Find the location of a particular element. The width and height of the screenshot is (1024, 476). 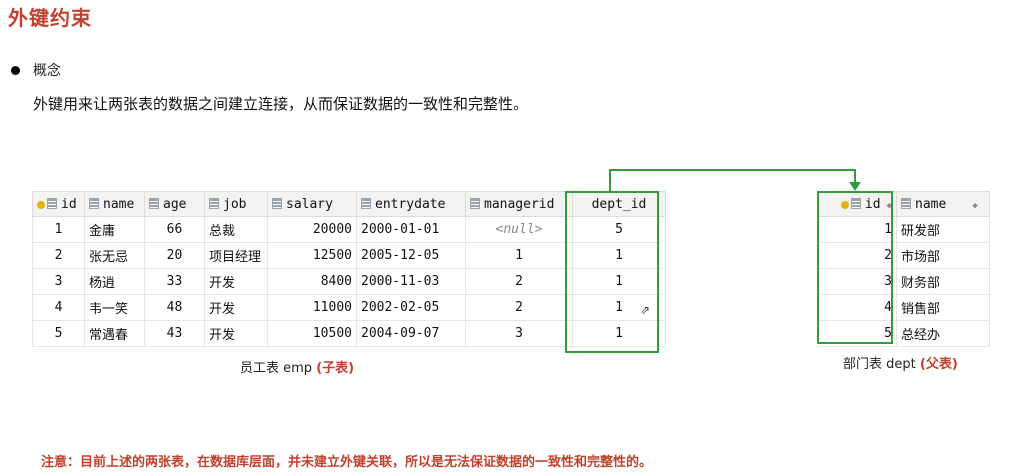

slide-title: 外键约束 is located at coordinates (50, 18).